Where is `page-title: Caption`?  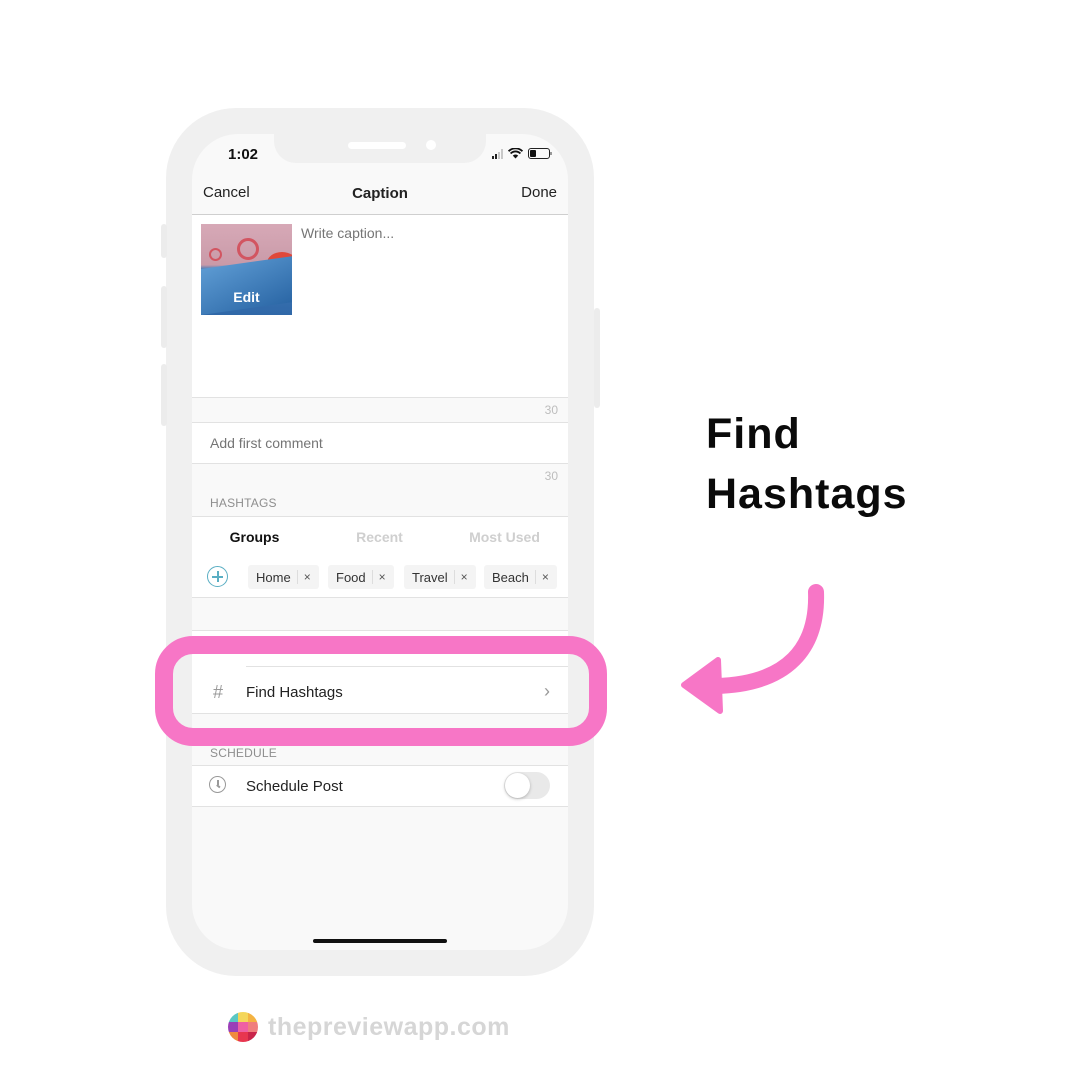 page-title: Caption is located at coordinates (380, 193).